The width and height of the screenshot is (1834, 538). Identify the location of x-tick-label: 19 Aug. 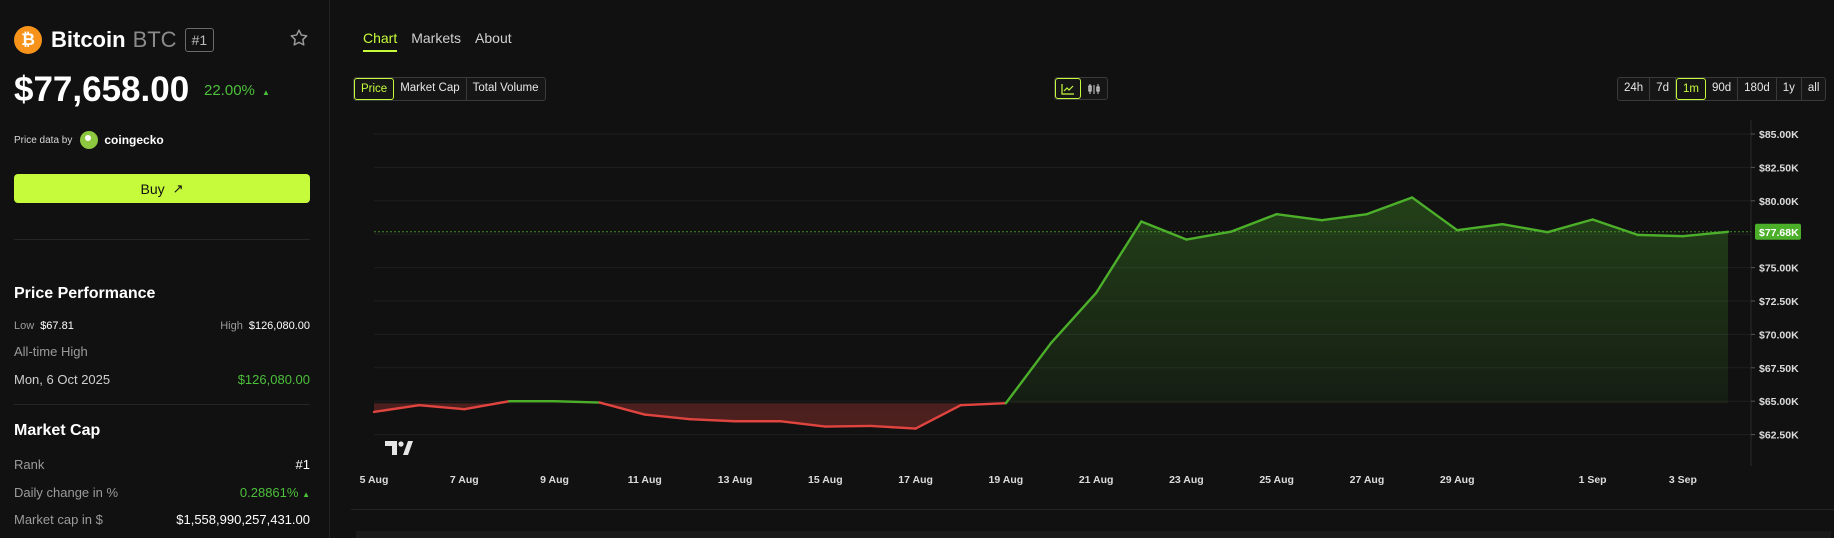
(1006, 480).